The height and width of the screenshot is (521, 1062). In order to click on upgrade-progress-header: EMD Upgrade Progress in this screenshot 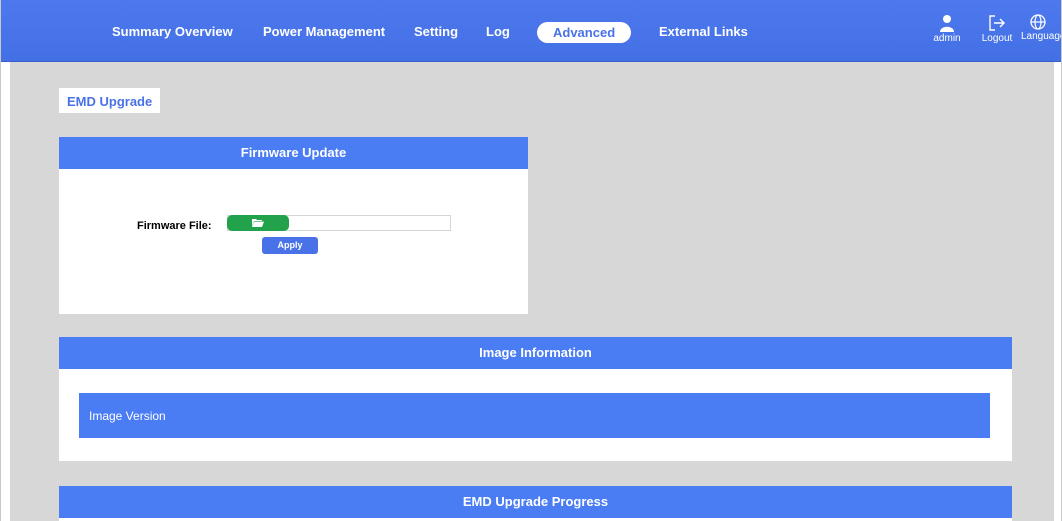, I will do `click(535, 502)`.